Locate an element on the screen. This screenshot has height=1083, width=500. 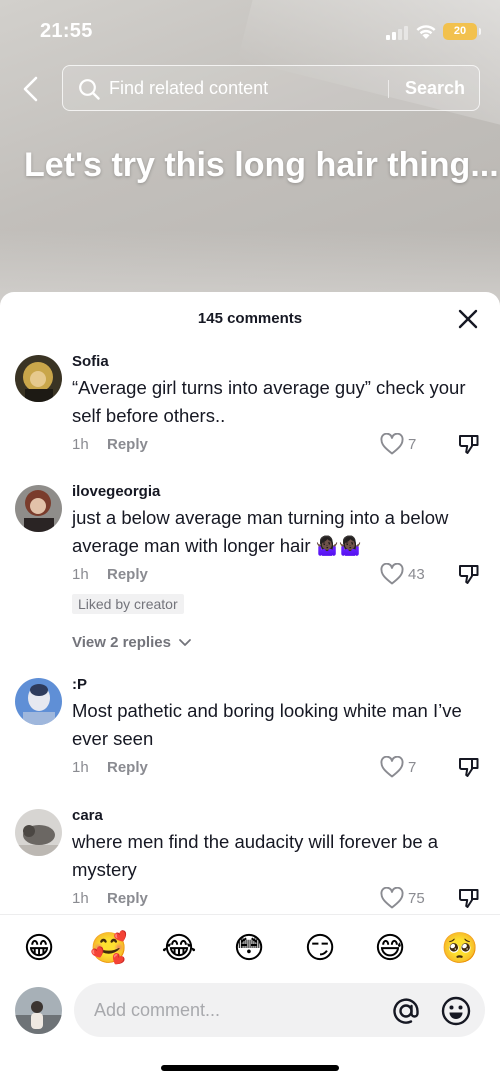
liked-by-creator-badge: Liked by creator is located at coordinates (128, 604).